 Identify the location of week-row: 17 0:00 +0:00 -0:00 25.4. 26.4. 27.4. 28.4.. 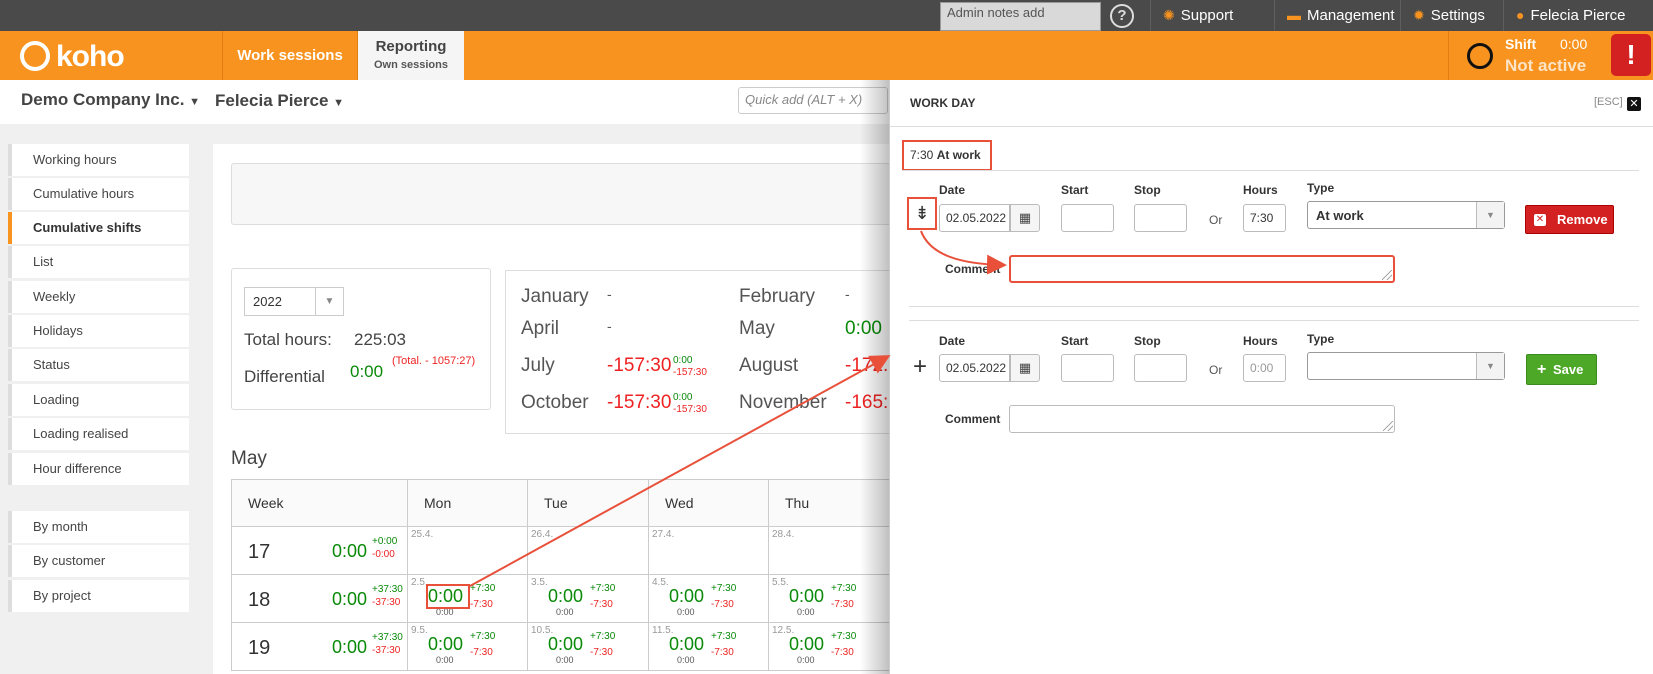
(561, 550).